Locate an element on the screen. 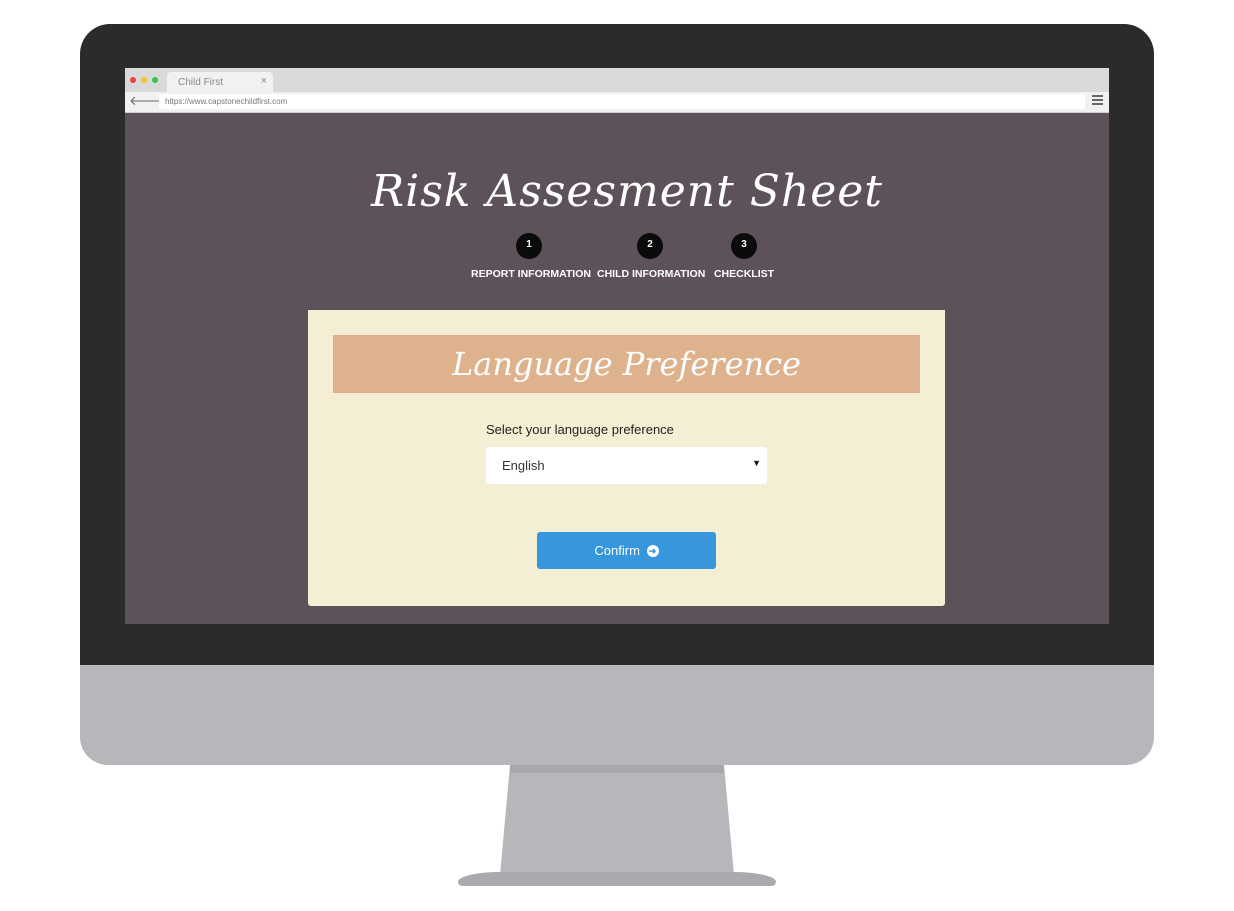  menu-icon is located at coordinates (1097, 101).